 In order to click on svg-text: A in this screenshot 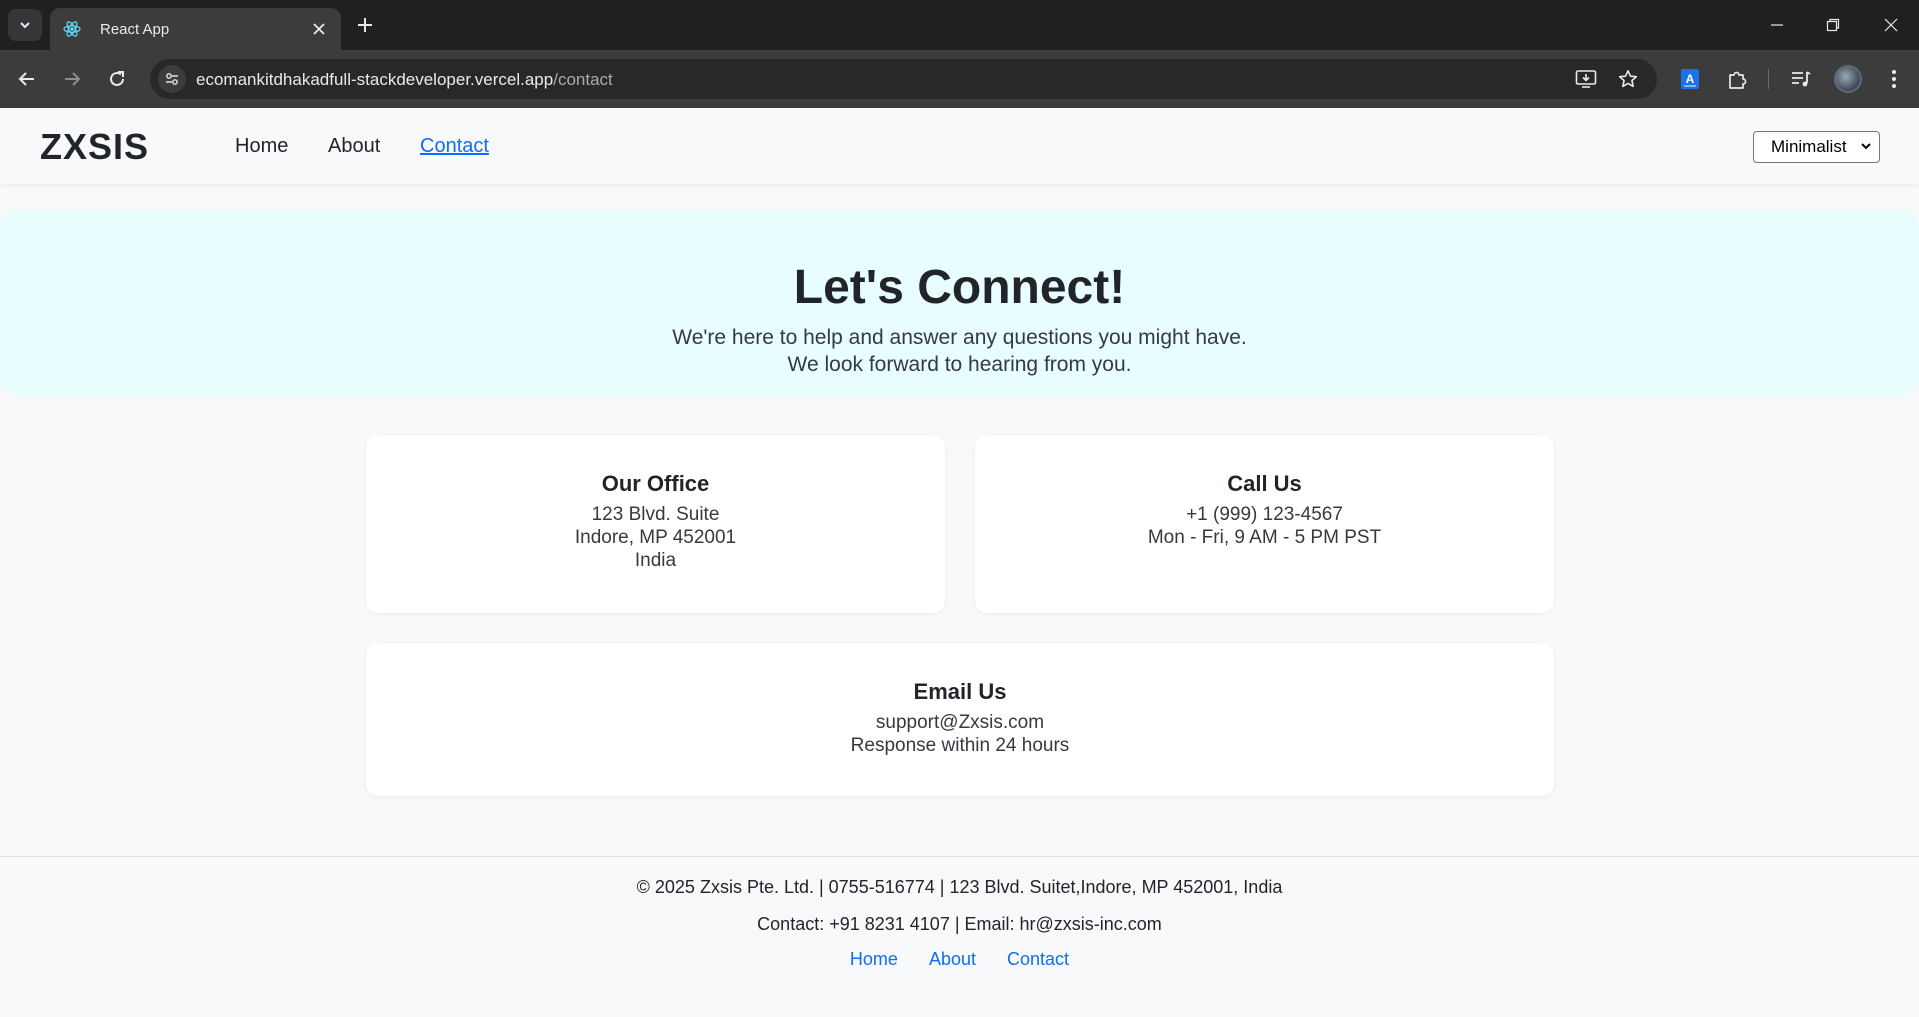, I will do `click(1690, 79)`.